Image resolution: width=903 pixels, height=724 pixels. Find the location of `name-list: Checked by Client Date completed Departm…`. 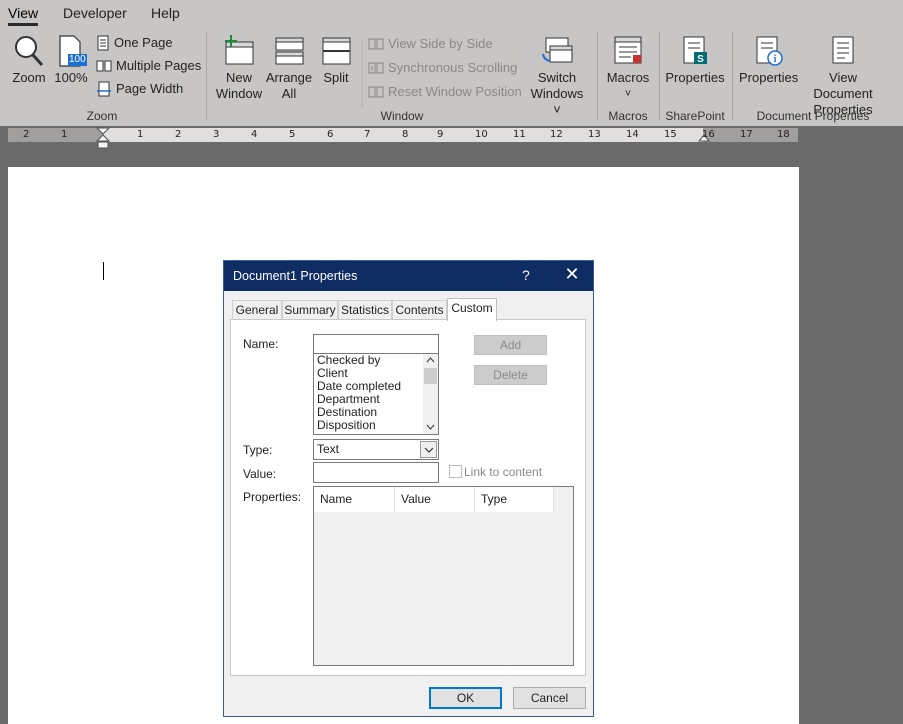

name-list: Checked by Client Date completed Departm… is located at coordinates (376, 394).